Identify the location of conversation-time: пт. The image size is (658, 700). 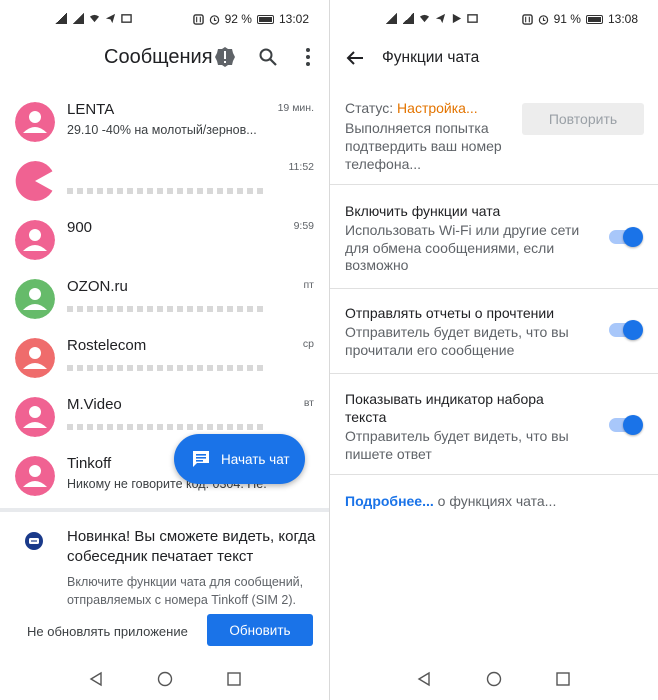
(309, 285).